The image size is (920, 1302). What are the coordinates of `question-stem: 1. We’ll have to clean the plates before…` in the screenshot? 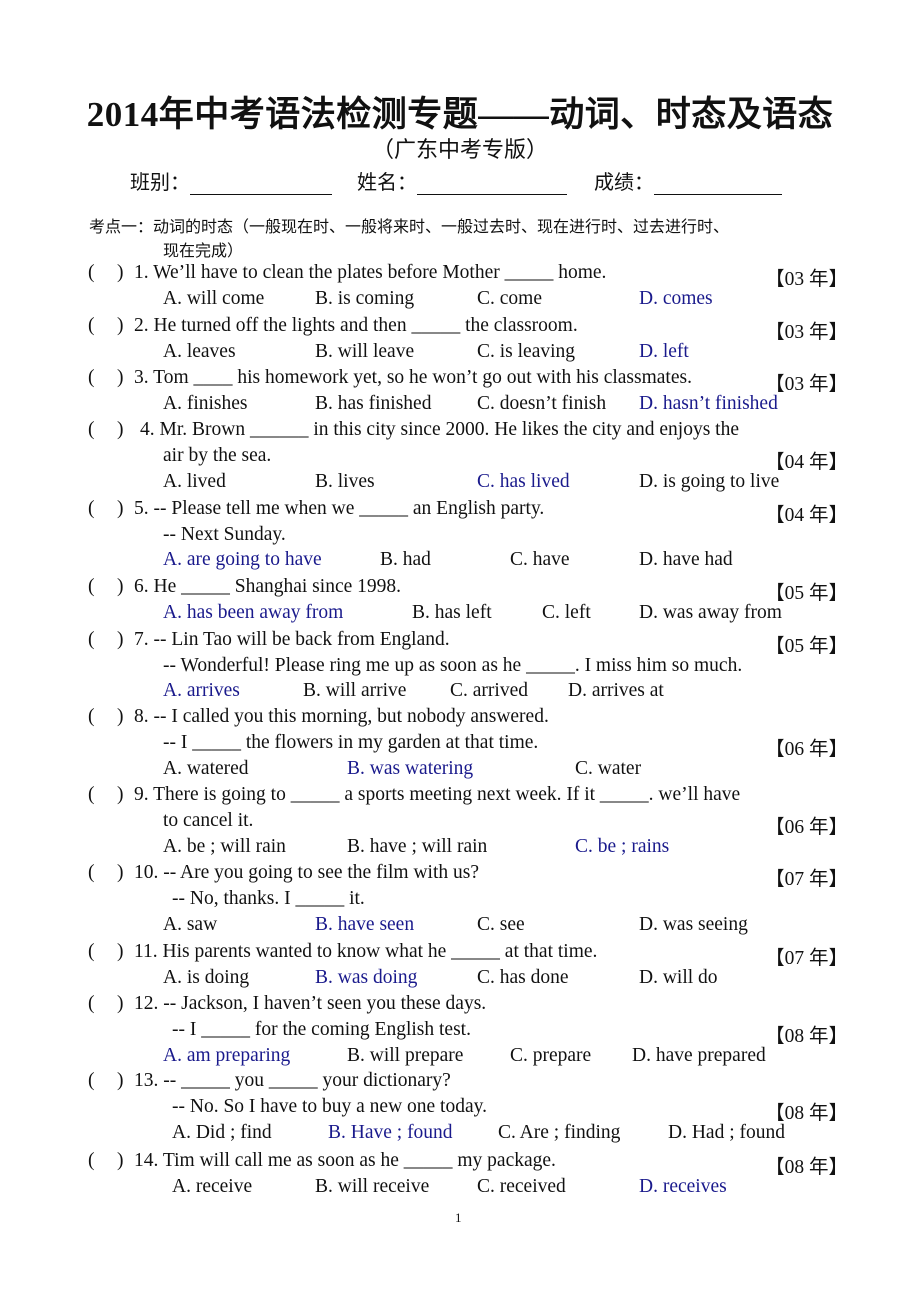 It's located at (370, 272).